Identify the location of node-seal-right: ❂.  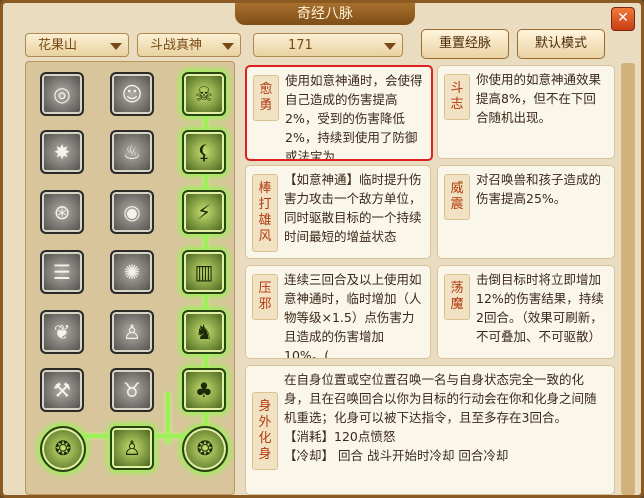
(205, 449).